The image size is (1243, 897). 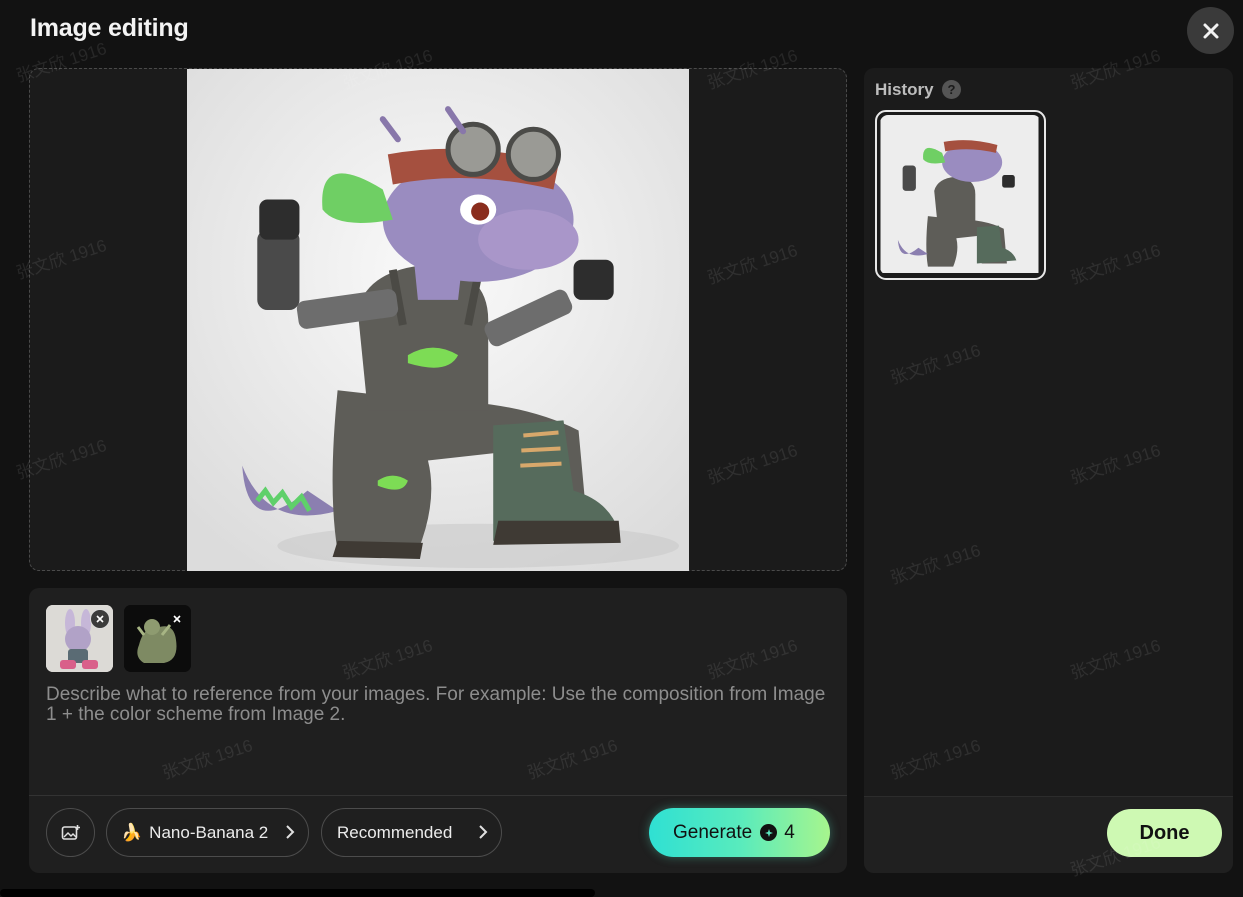 I want to click on credit-icon, so click(x=769, y=832).